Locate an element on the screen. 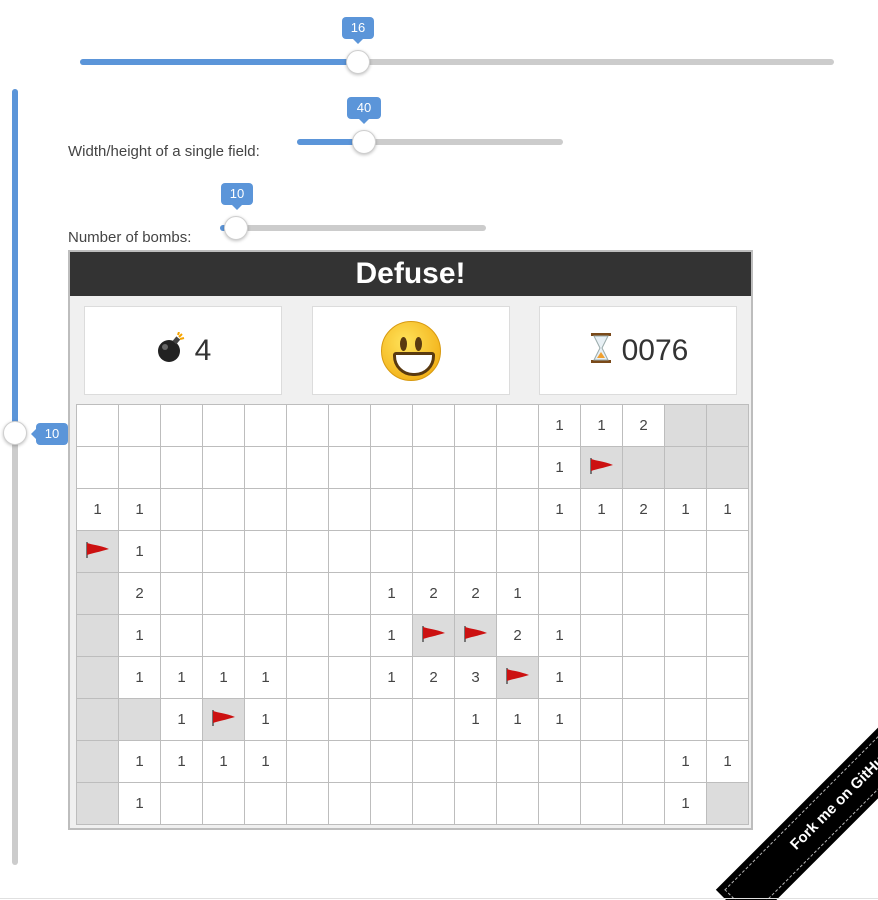  field-size-slider-handle is located at coordinates (364, 142).